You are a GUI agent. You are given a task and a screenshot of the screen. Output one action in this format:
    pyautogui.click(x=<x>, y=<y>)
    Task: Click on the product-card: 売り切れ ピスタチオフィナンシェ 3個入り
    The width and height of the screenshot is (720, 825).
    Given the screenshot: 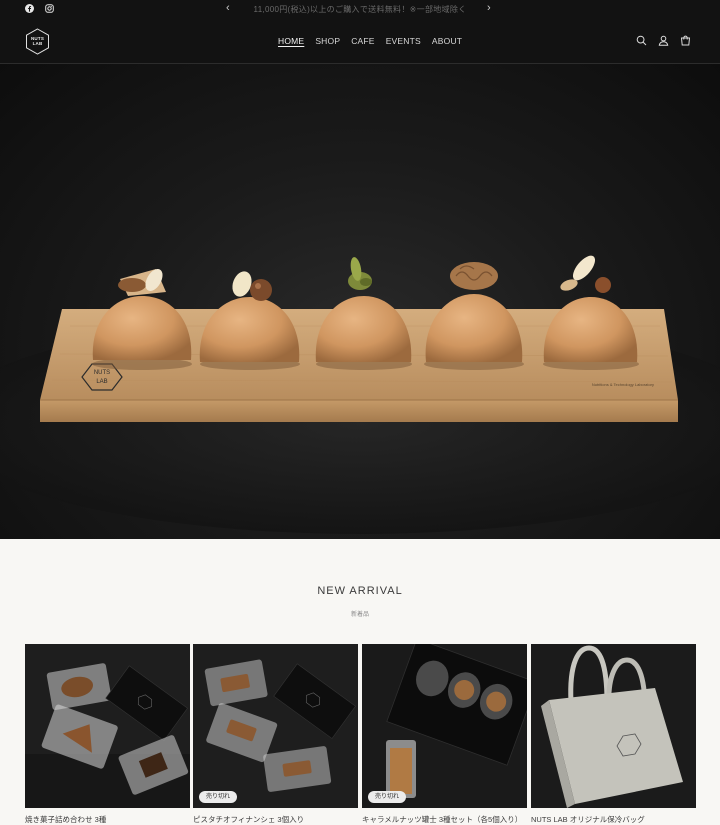 What is the action you would take?
    pyautogui.click(x=275, y=734)
    